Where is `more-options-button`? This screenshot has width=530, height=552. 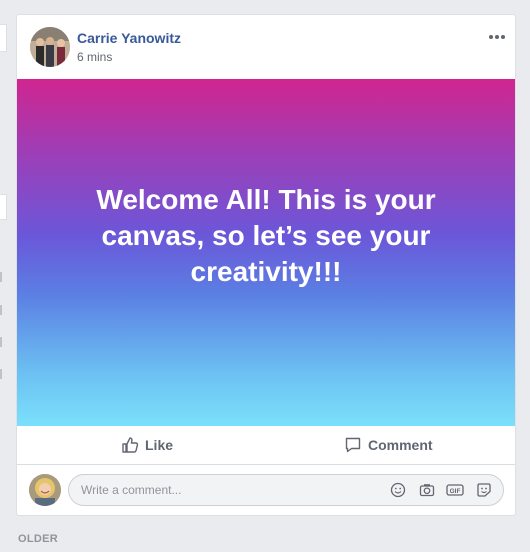
more-options-button is located at coordinates (497, 37).